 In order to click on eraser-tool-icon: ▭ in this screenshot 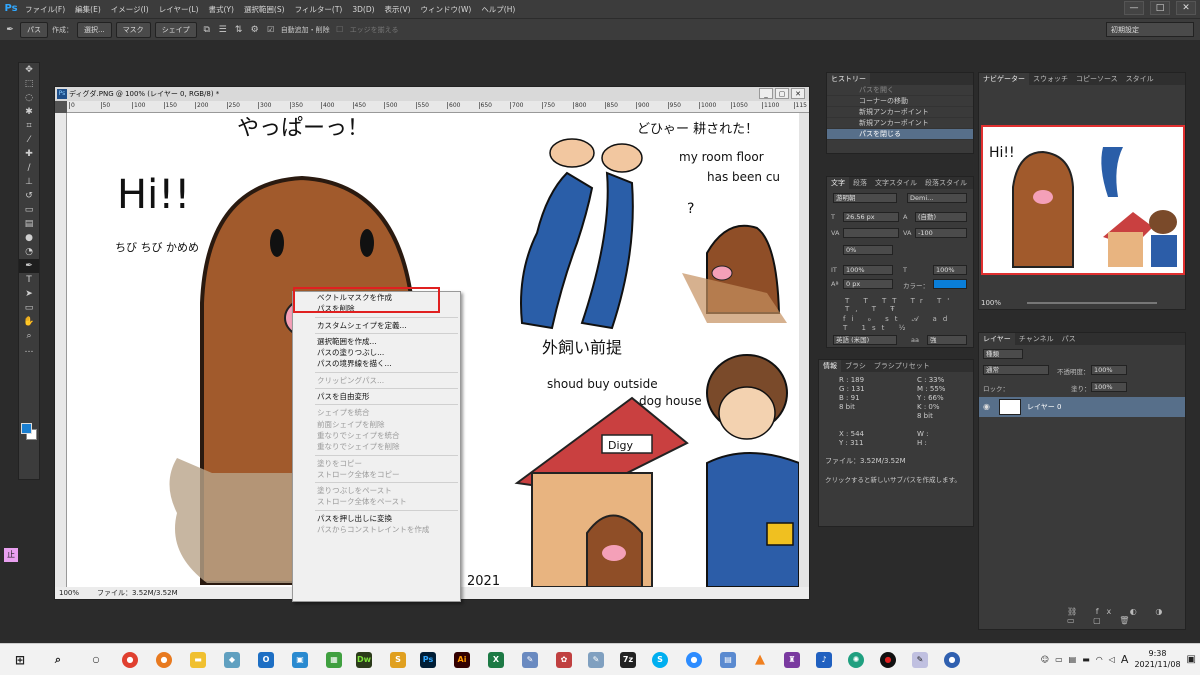, I will do `click(29, 210)`.